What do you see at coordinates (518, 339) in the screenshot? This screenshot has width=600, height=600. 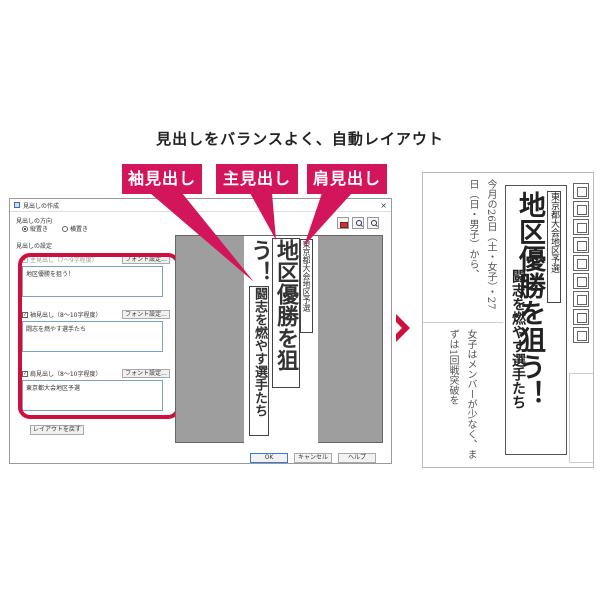 I see `paper-sode-text: 闘志を燃やす選手たち` at bounding box center [518, 339].